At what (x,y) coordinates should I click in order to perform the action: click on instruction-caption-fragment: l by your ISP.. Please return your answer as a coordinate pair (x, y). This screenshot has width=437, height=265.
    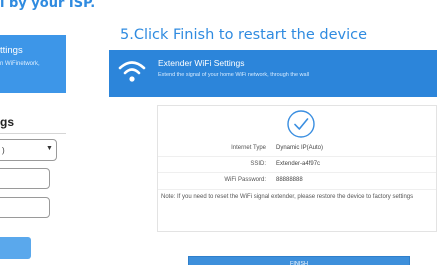
    Looking at the image, I should click on (48, 5).